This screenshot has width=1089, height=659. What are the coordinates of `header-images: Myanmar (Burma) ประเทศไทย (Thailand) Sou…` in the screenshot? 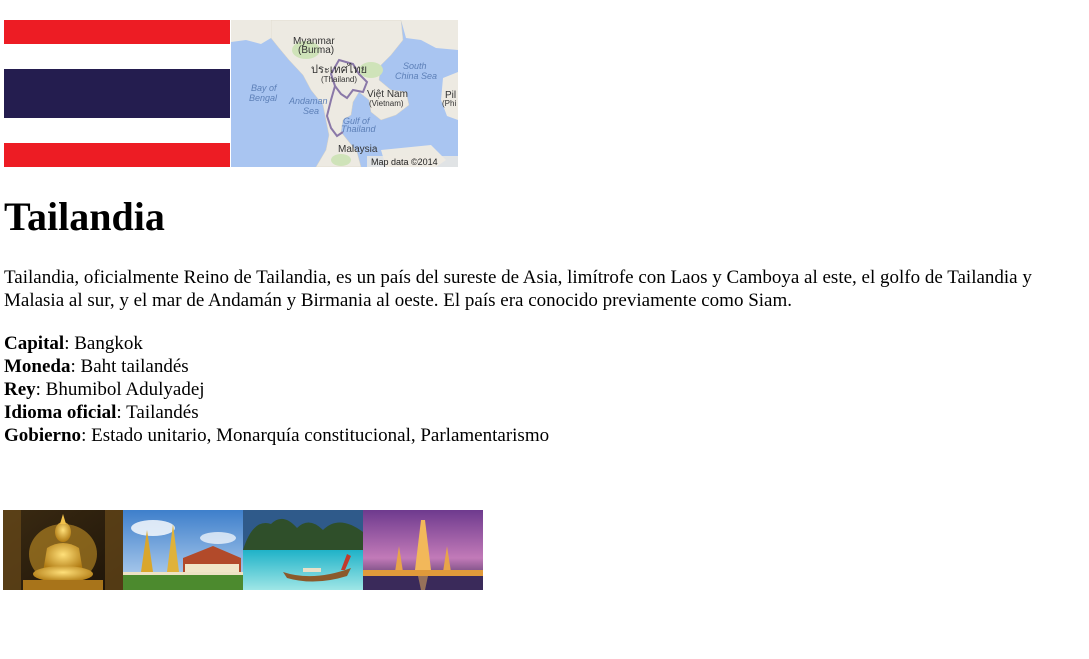 It's located at (231, 93).